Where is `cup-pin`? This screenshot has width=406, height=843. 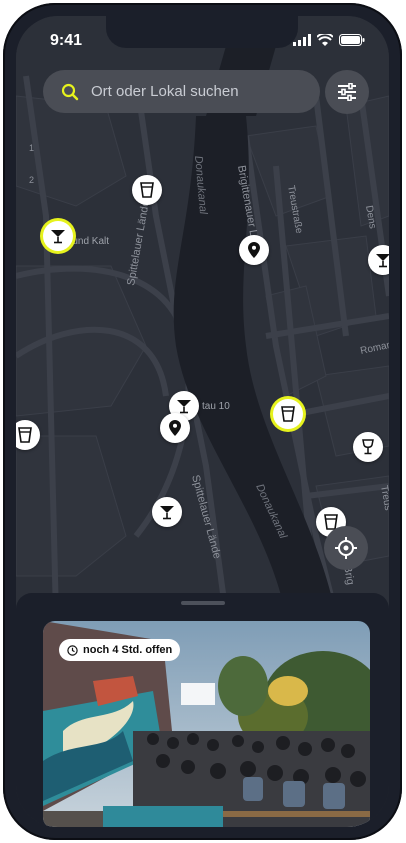 cup-pin is located at coordinates (147, 190).